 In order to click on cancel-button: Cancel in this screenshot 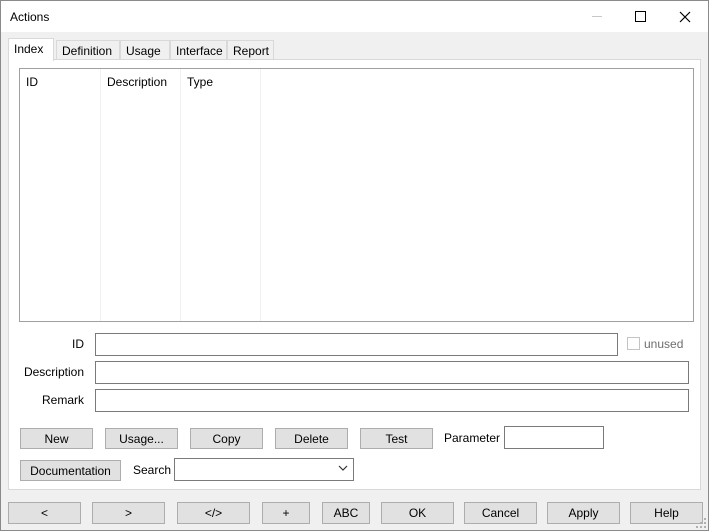, I will do `click(500, 513)`.